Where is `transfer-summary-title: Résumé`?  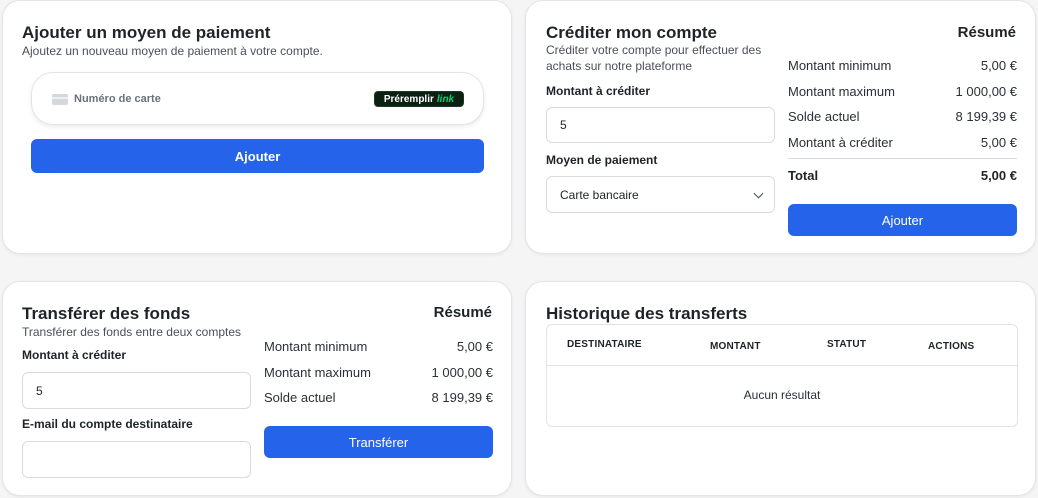
transfer-summary-title: Résumé is located at coordinates (462, 312).